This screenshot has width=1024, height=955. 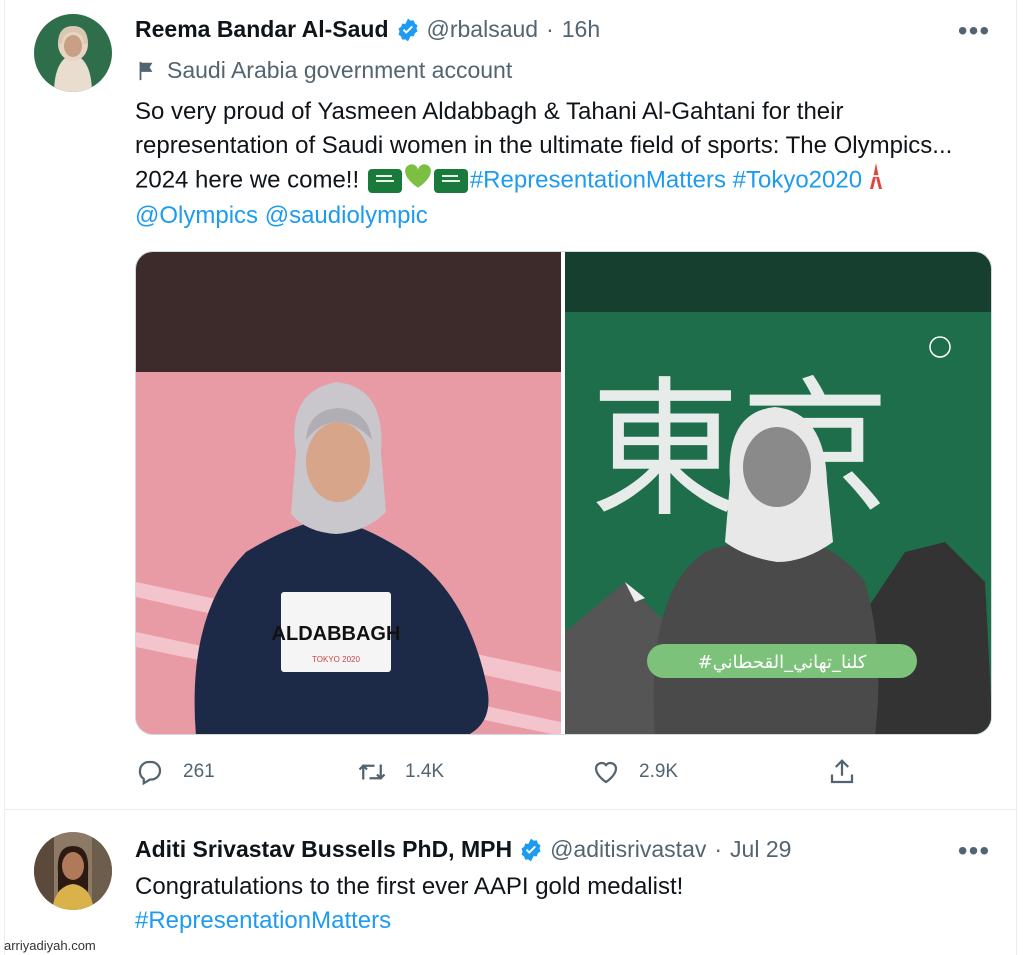 What do you see at coordinates (262, 29) in the screenshot?
I see `author-name: Reema Bandar Al-Saud` at bounding box center [262, 29].